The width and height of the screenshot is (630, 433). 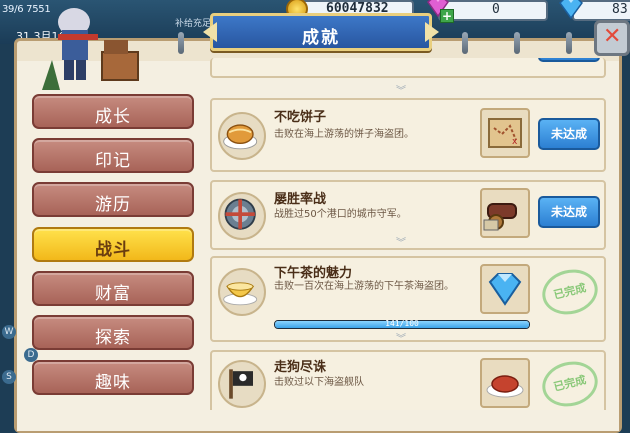 I want to click on treasure-map-icon: x, so click(x=505, y=133).